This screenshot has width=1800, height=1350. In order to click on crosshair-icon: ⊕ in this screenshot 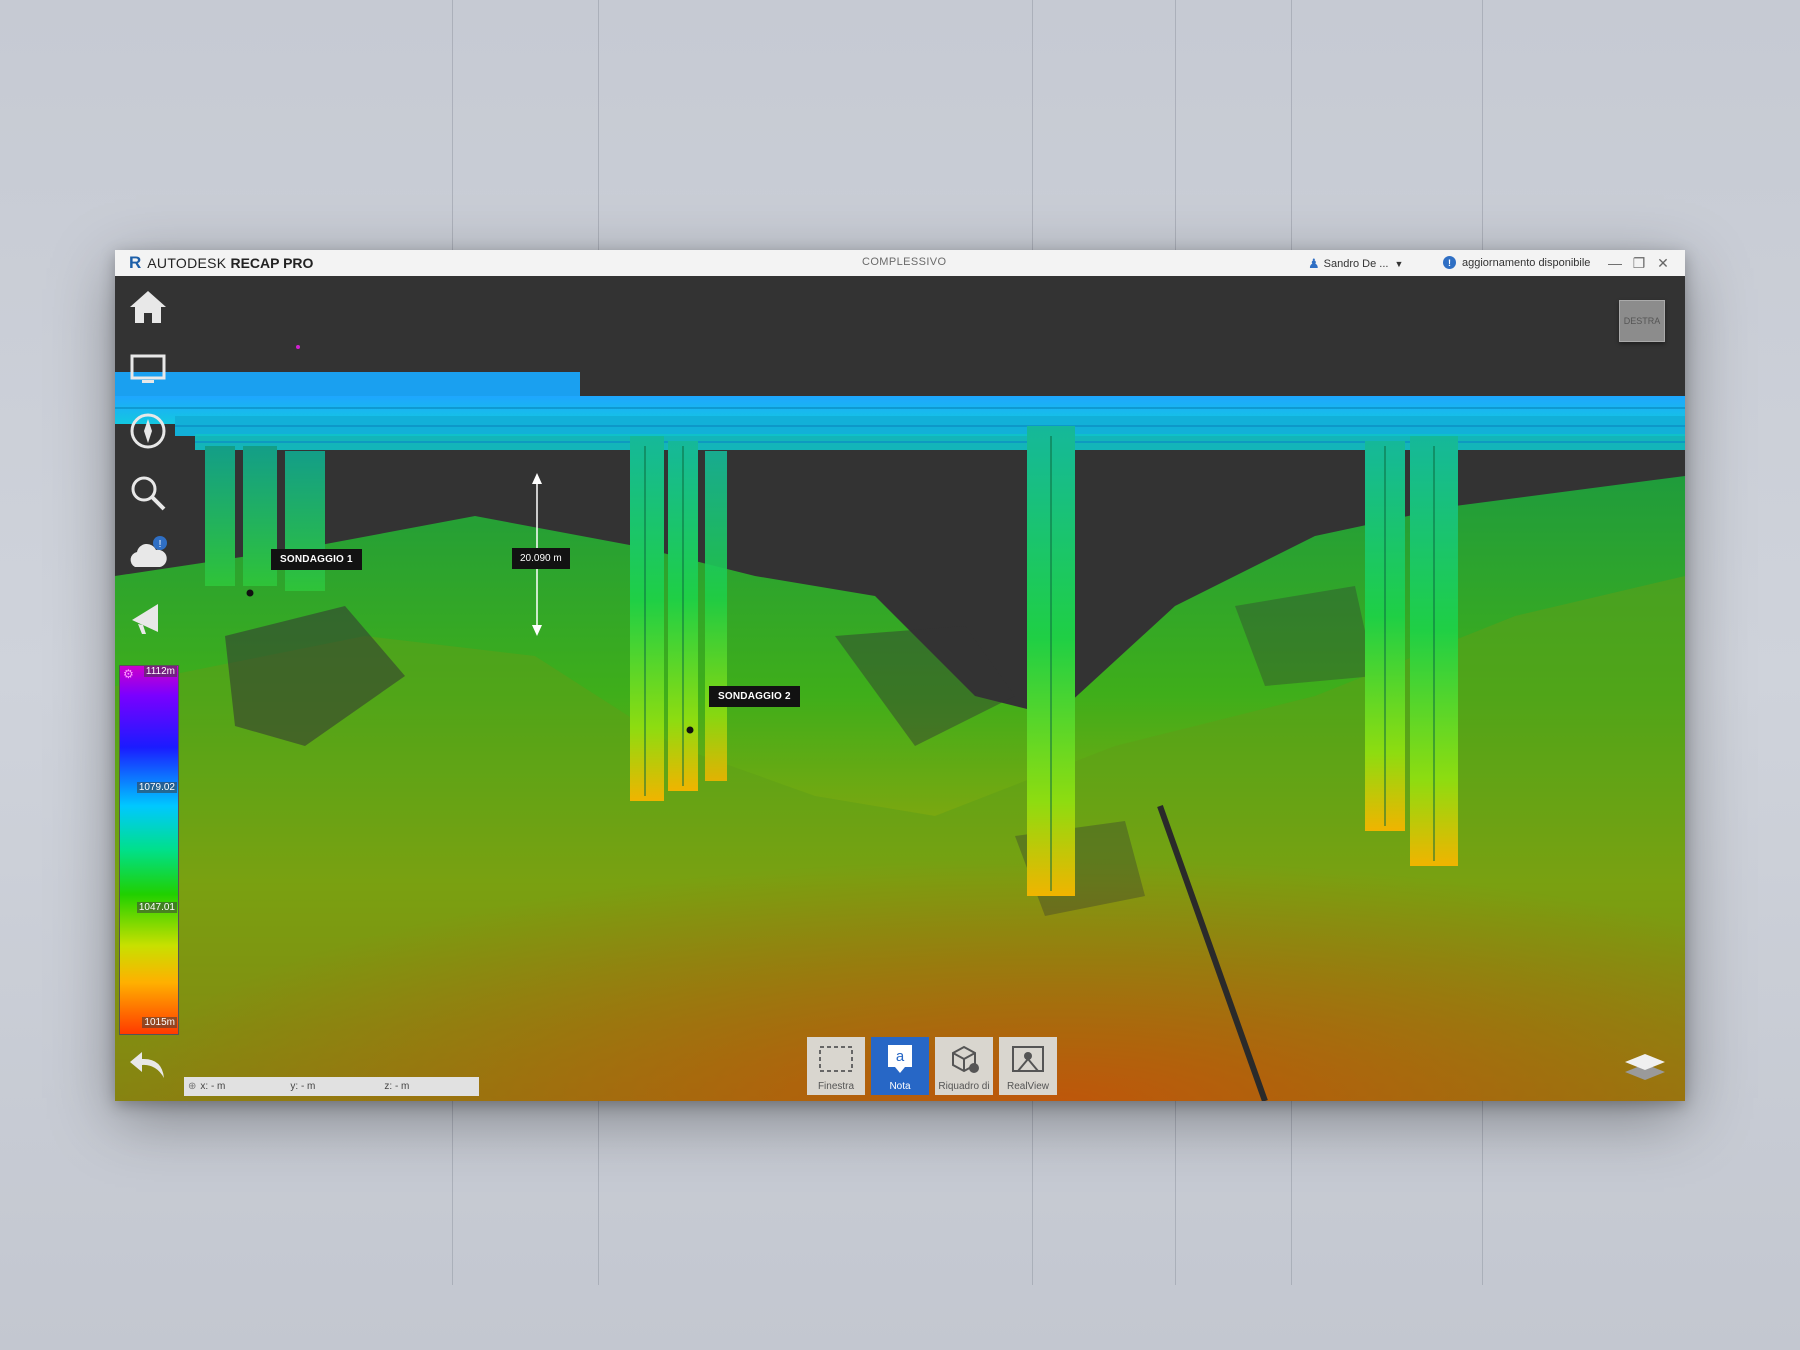, I will do `click(192, 1086)`.